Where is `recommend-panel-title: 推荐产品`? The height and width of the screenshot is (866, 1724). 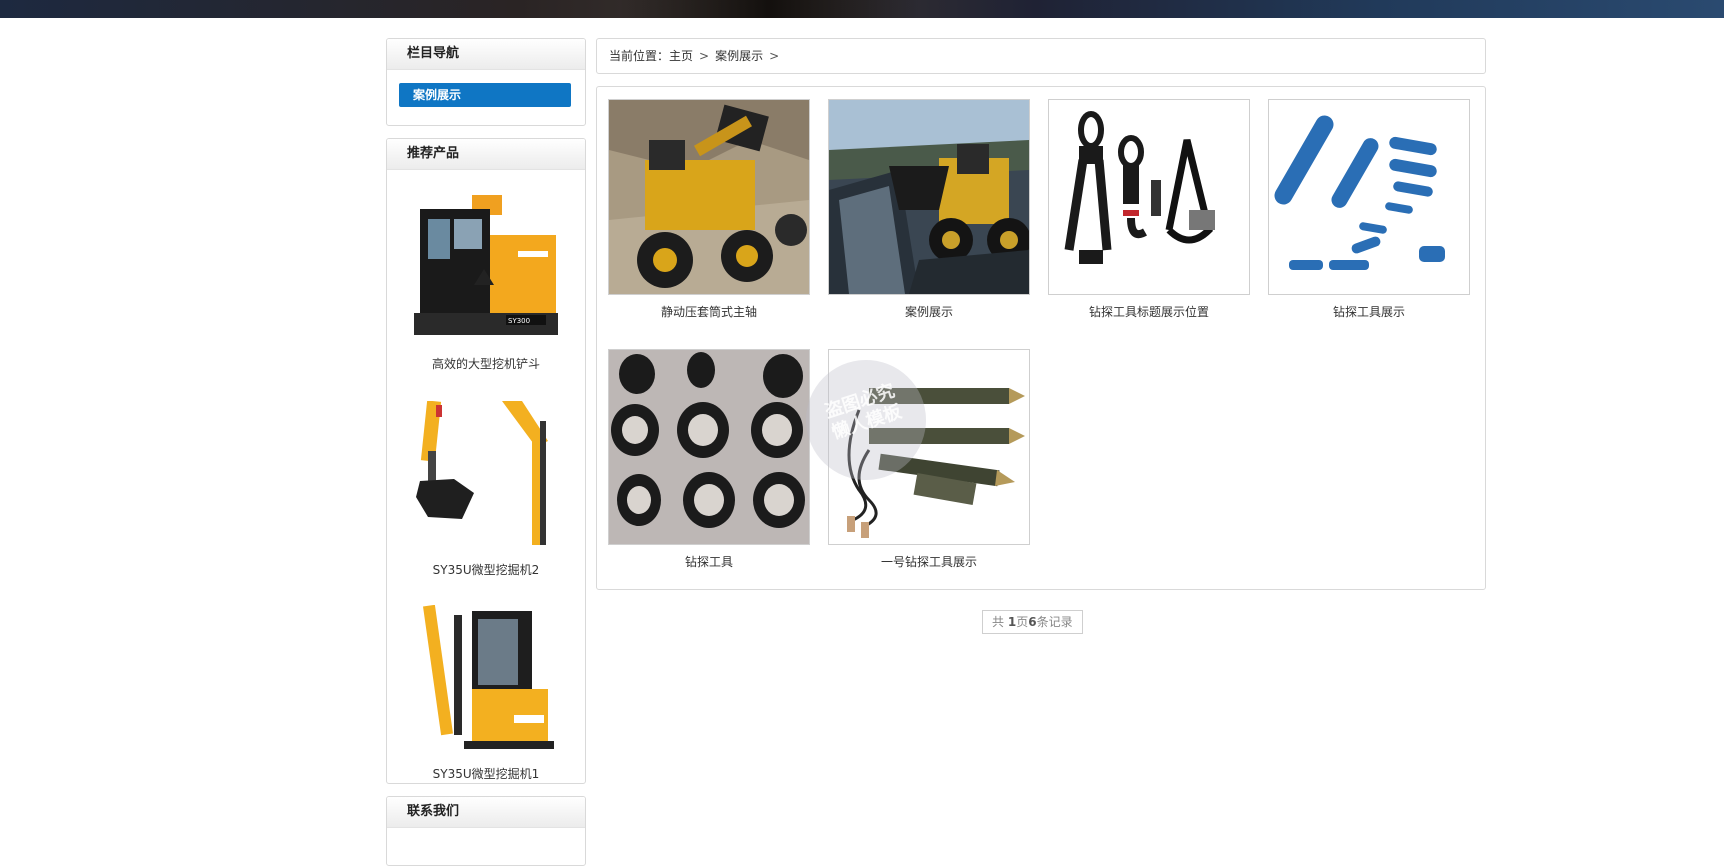
recommend-panel-title: 推荐产品 is located at coordinates (486, 154).